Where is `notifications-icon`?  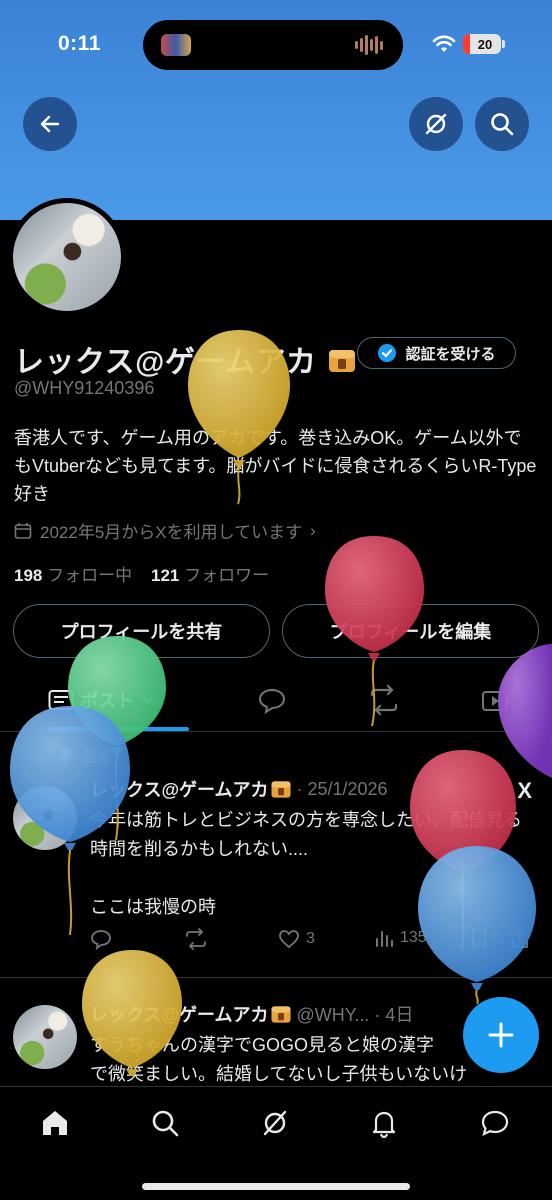
notifications-icon is located at coordinates (384, 1124).